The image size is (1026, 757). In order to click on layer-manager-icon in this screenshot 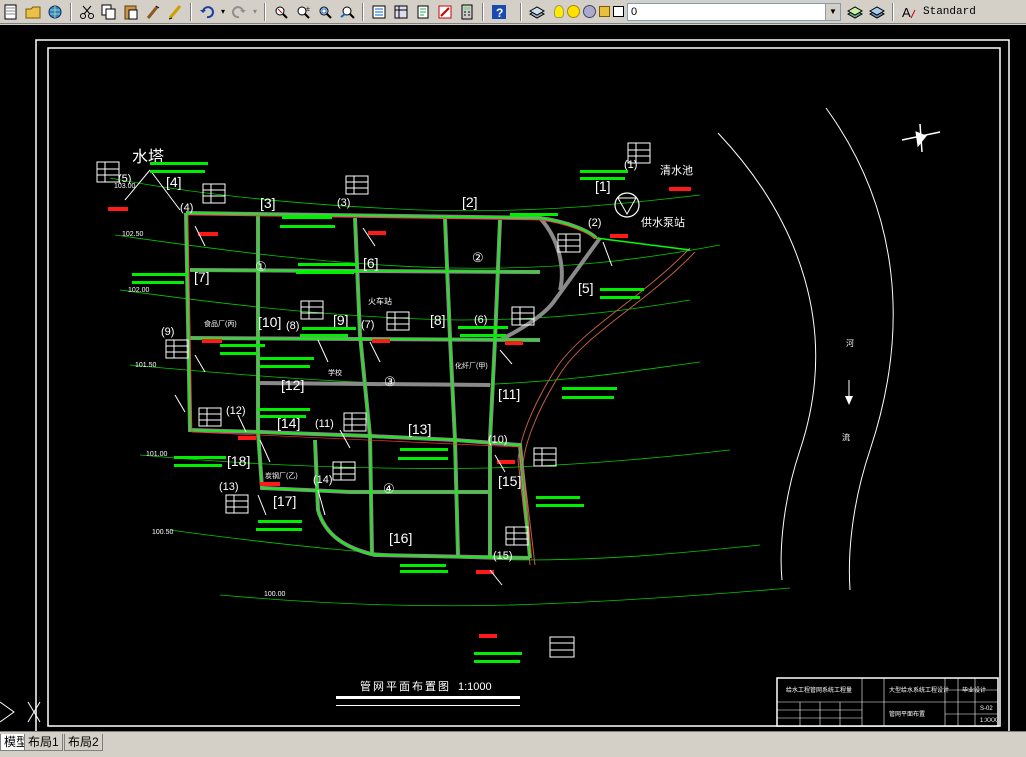, I will do `click(537, 12)`.